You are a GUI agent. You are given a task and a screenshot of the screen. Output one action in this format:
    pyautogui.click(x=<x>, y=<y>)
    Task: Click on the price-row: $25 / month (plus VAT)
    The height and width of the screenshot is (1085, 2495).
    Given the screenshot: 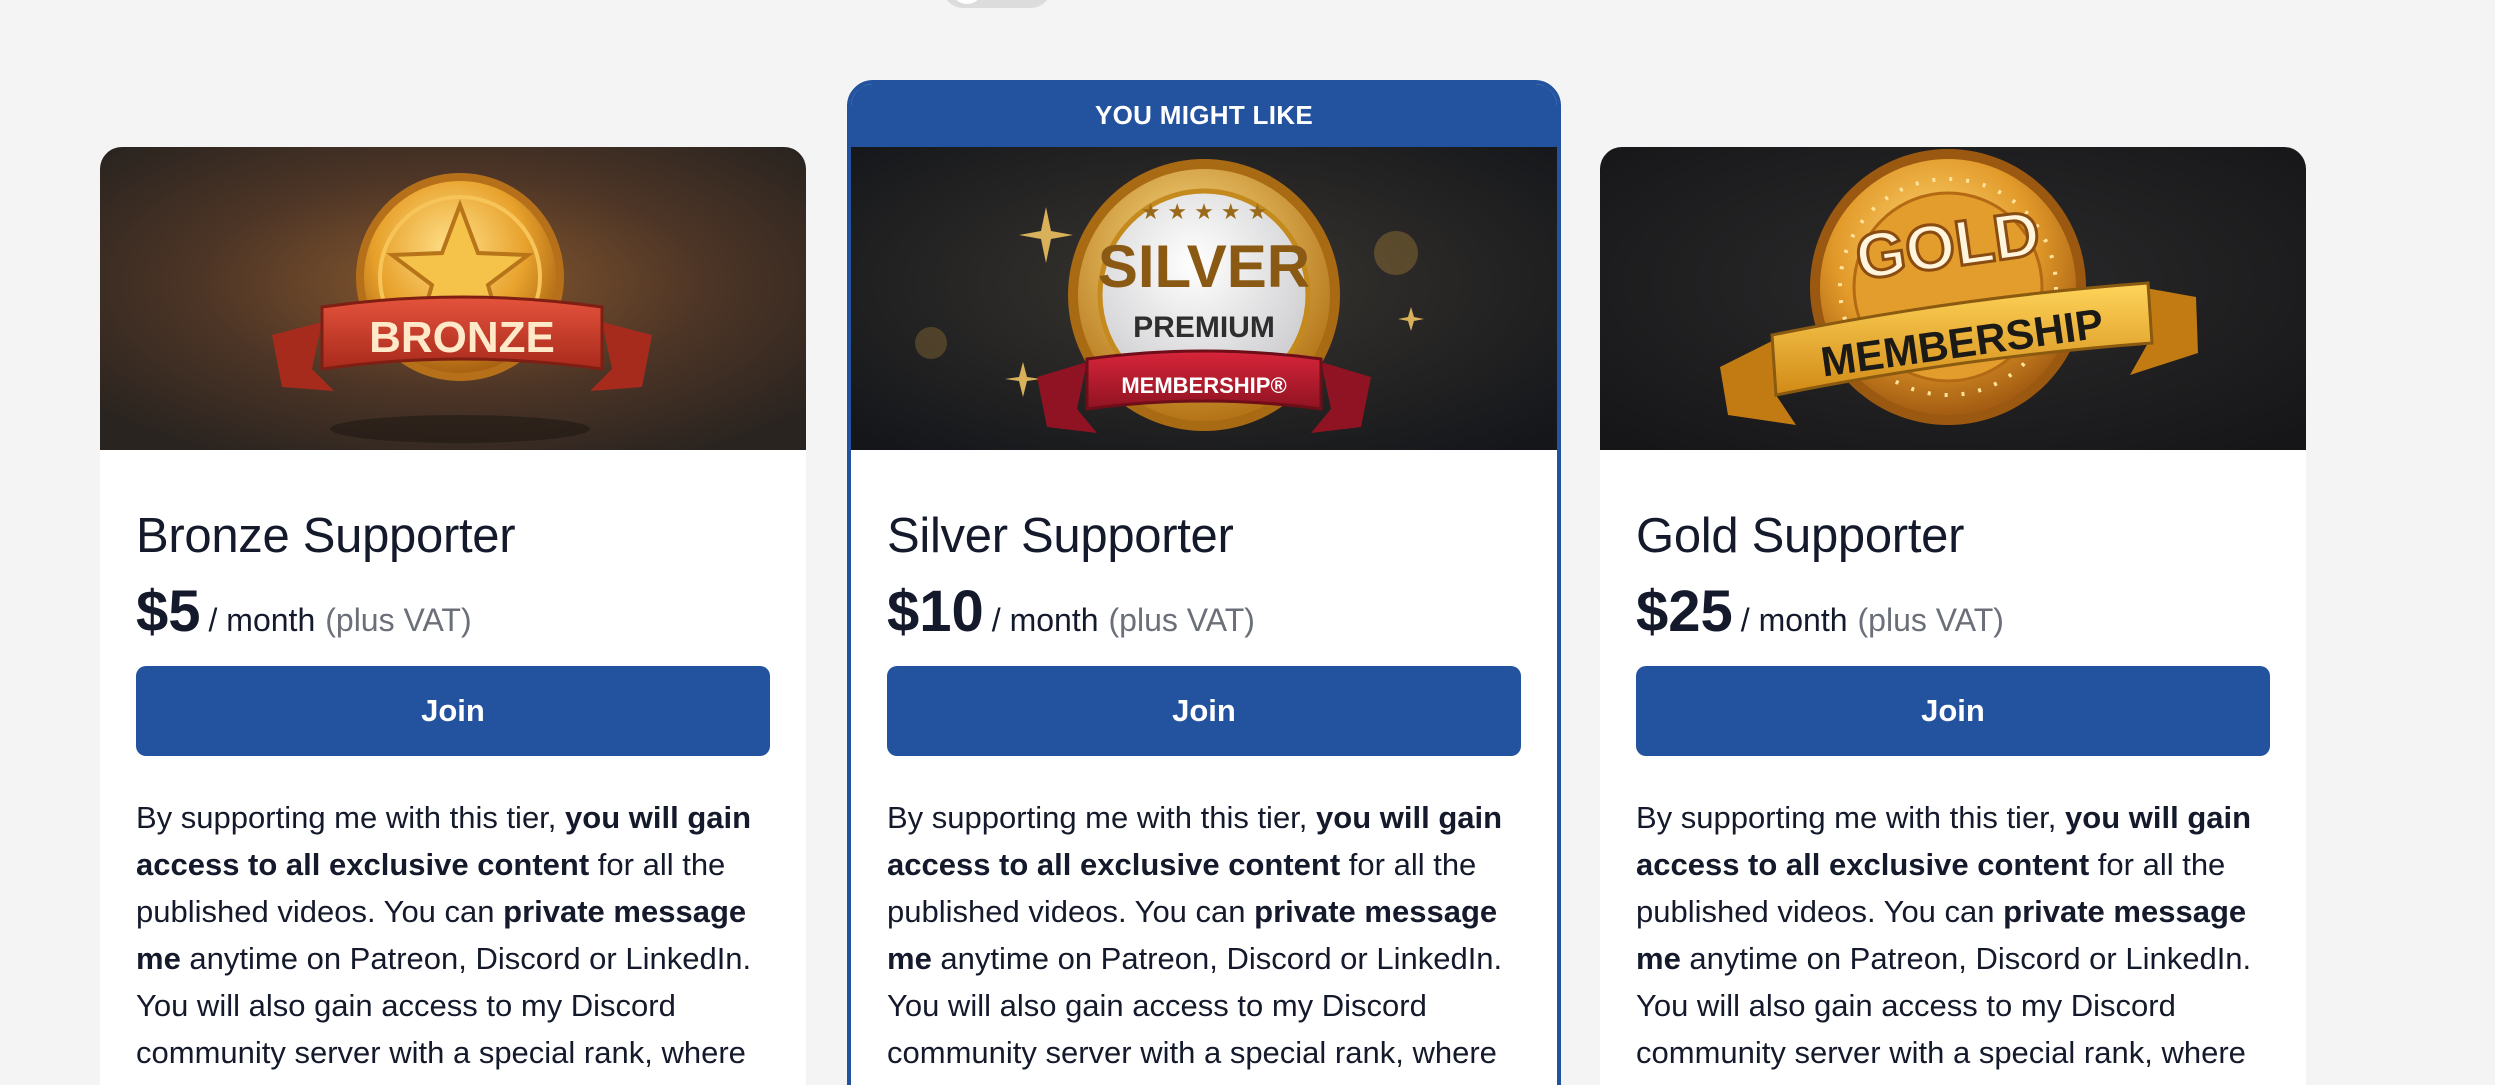 What is the action you would take?
    pyautogui.click(x=1953, y=611)
    